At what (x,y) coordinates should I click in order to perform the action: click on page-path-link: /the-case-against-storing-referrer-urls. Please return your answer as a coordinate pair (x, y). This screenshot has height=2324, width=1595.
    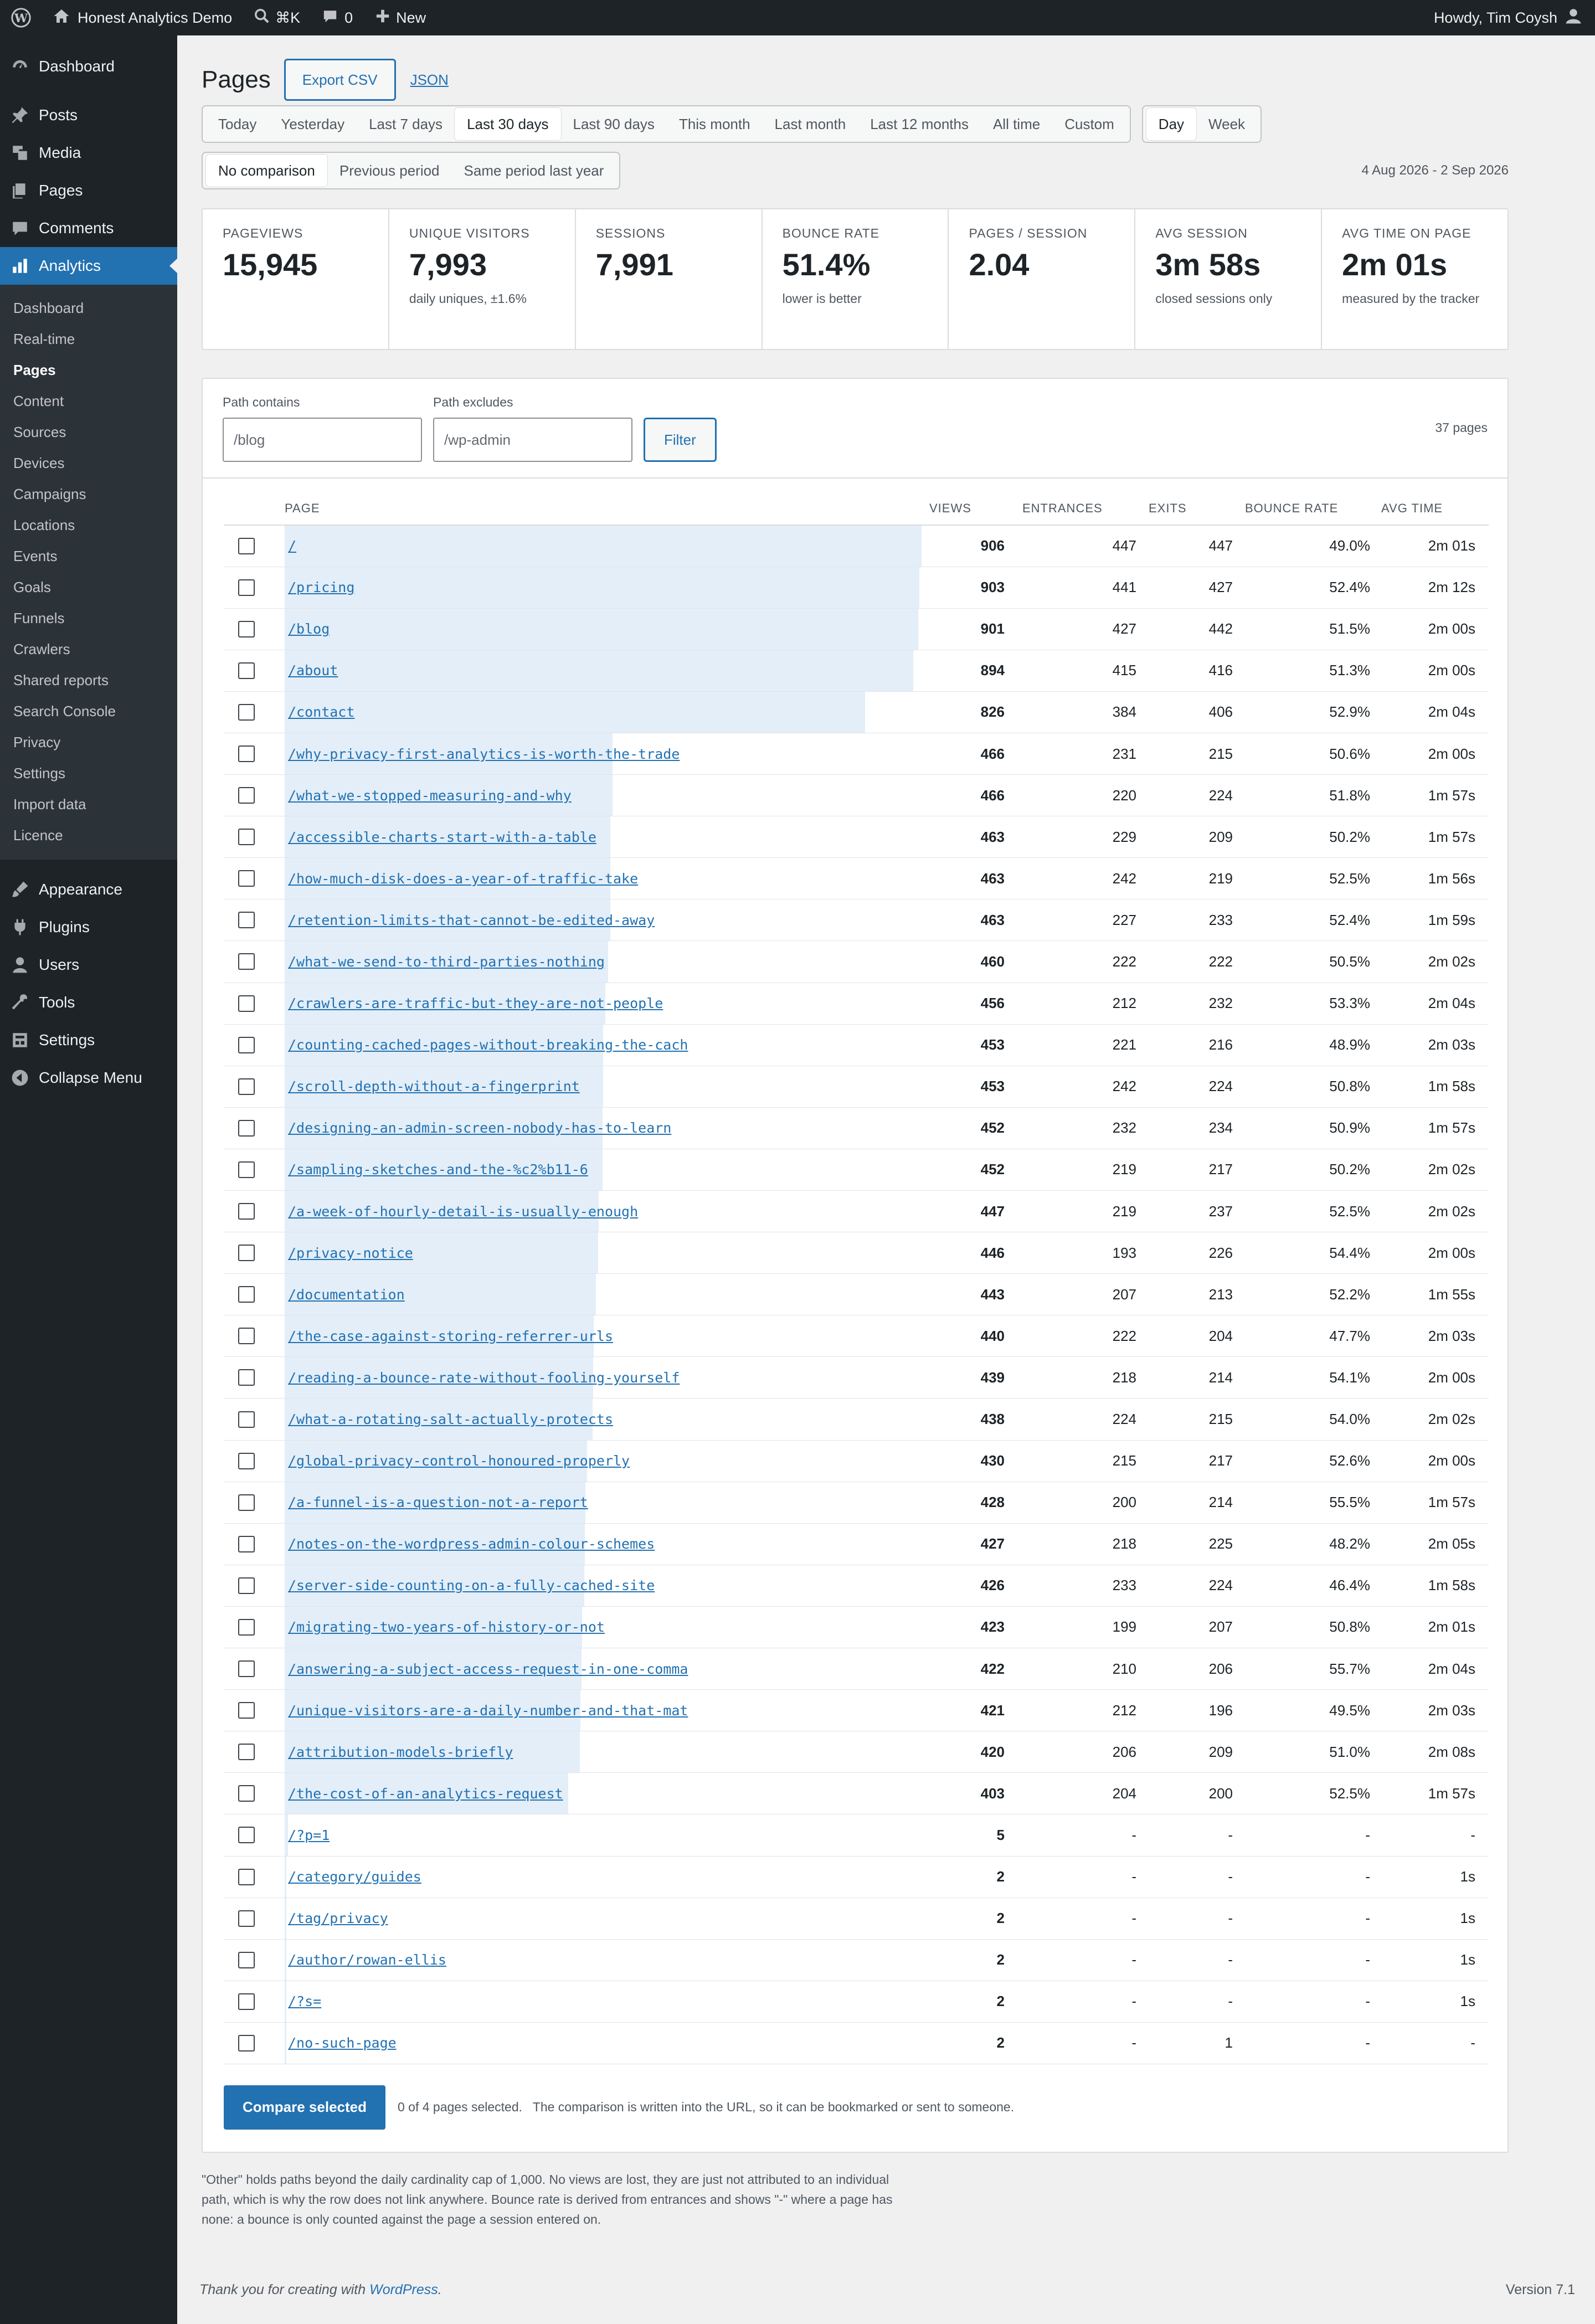
    Looking at the image, I should click on (449, 1336).